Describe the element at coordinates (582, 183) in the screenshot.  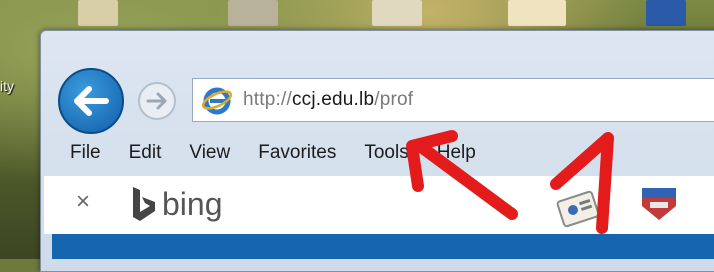
I see `annotation-number-one` at that location.